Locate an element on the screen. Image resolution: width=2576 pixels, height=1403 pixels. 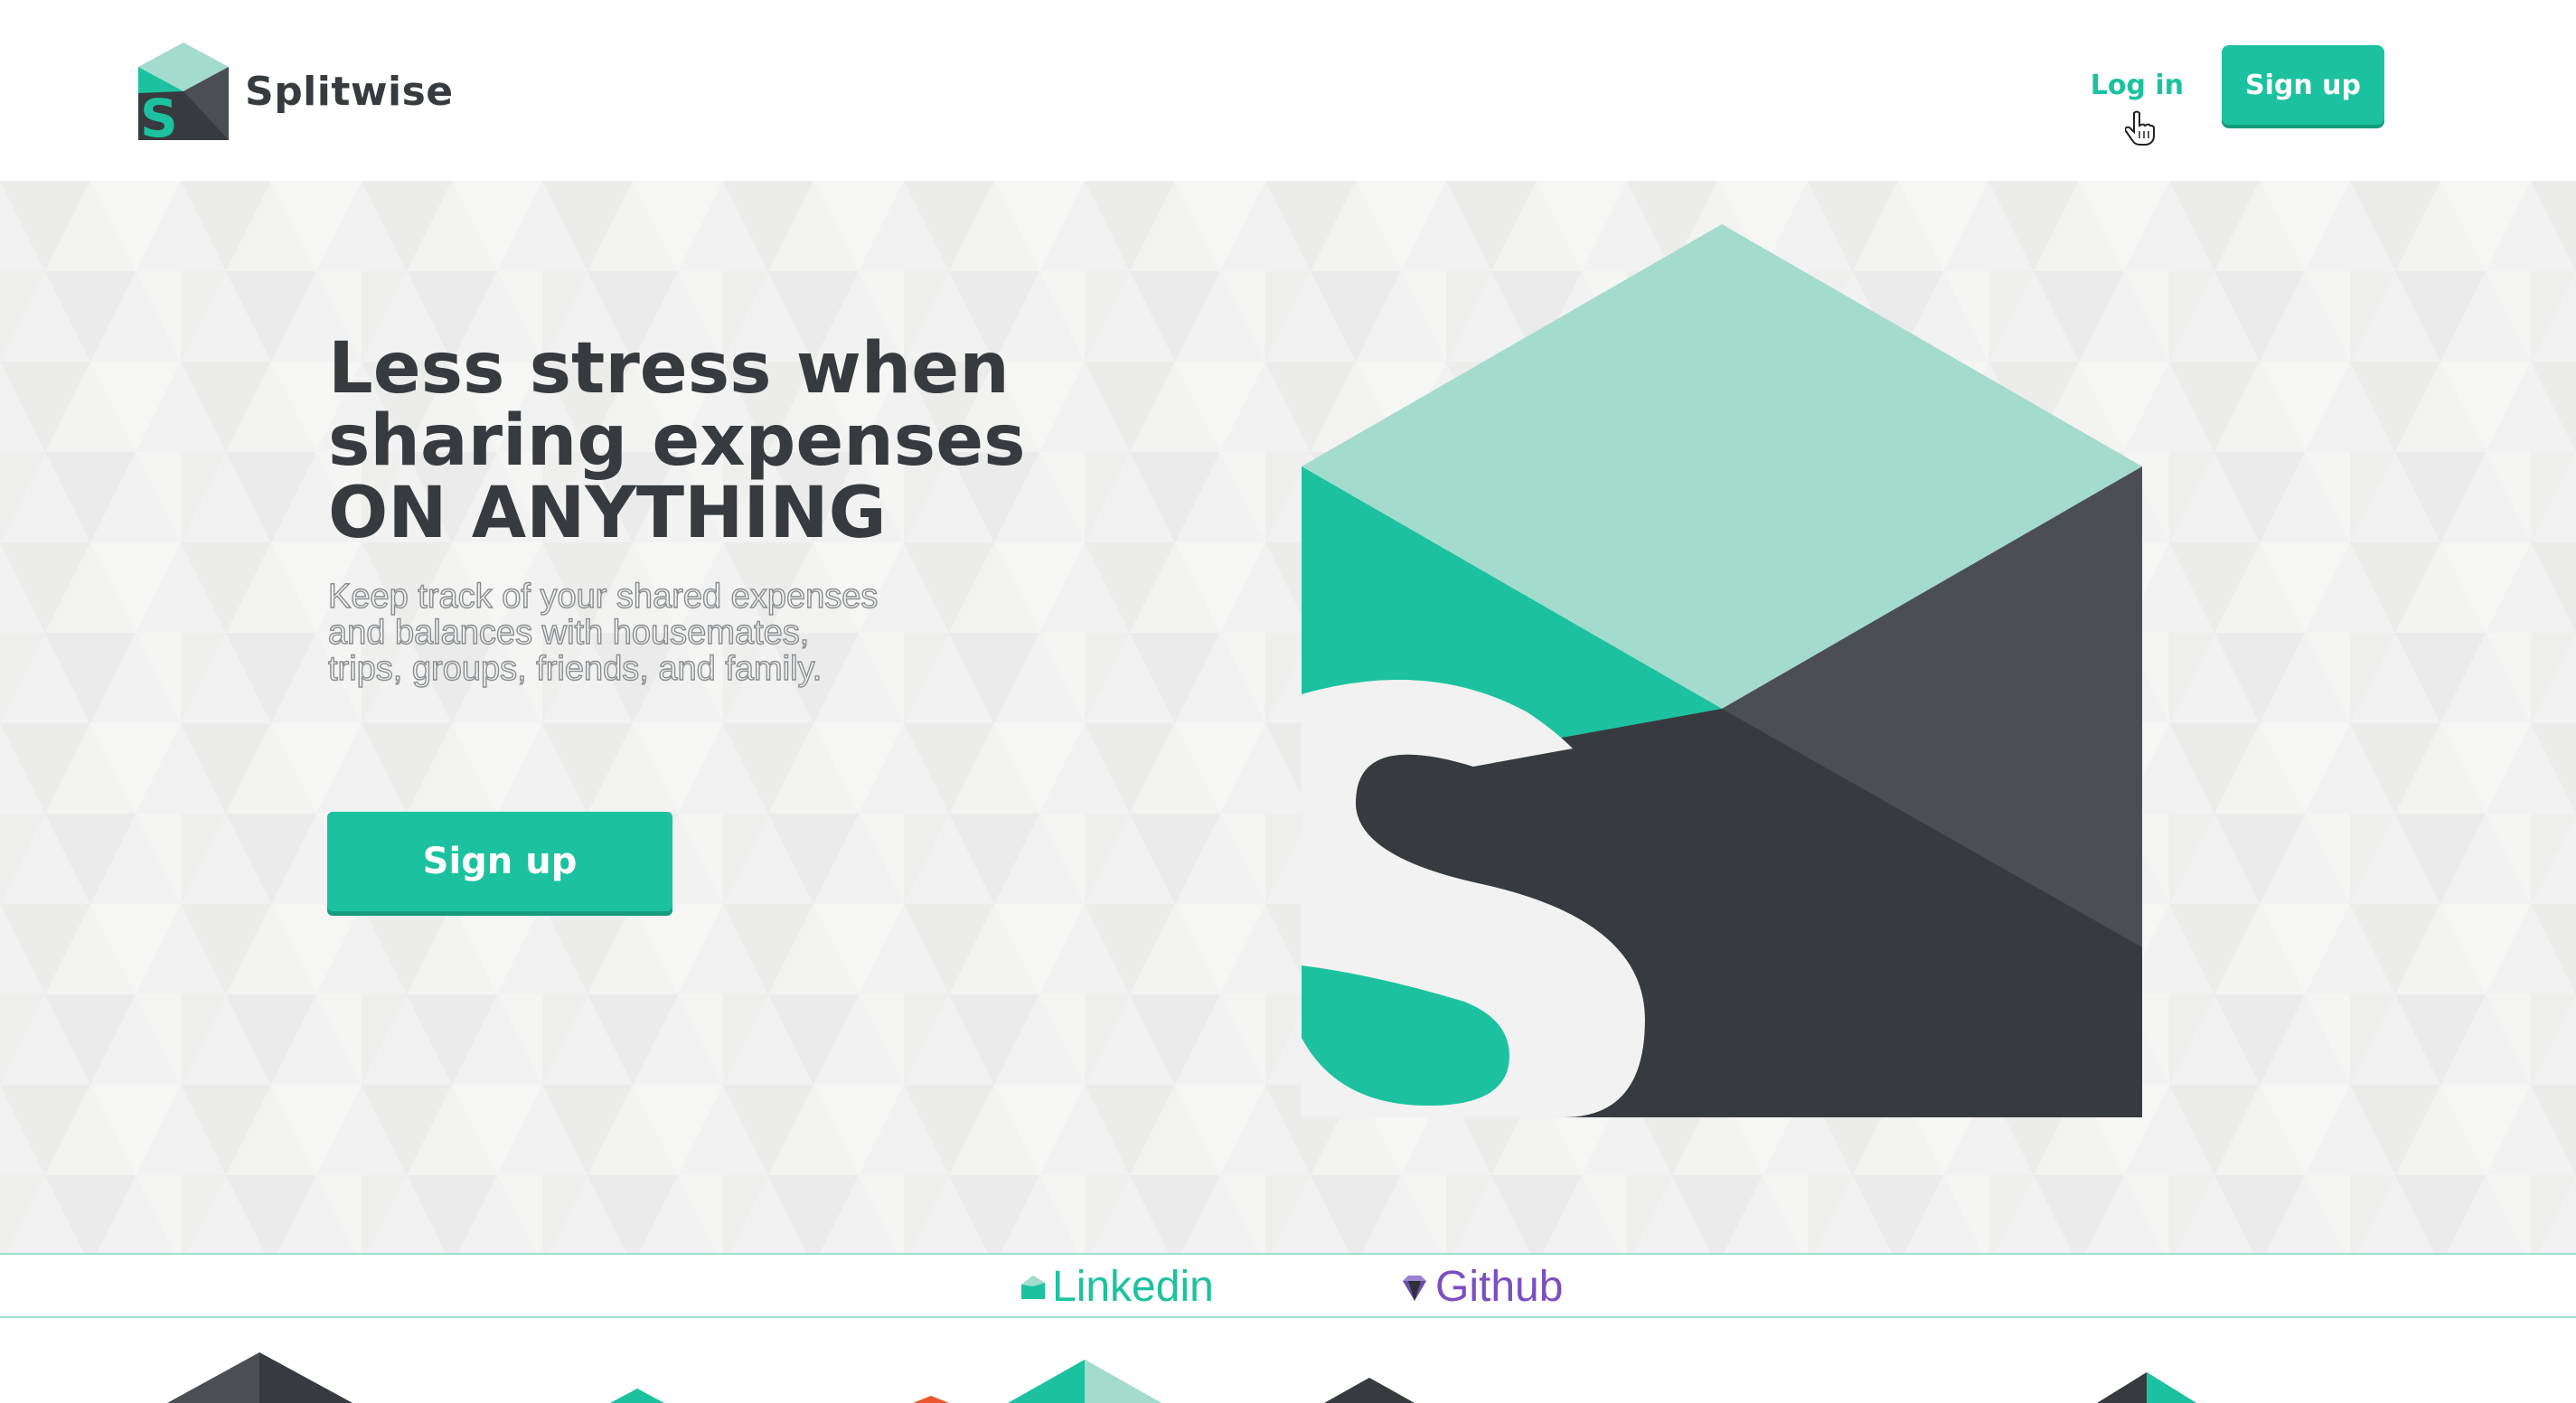
github-label: Github is located at coordinates (1500, 1287).